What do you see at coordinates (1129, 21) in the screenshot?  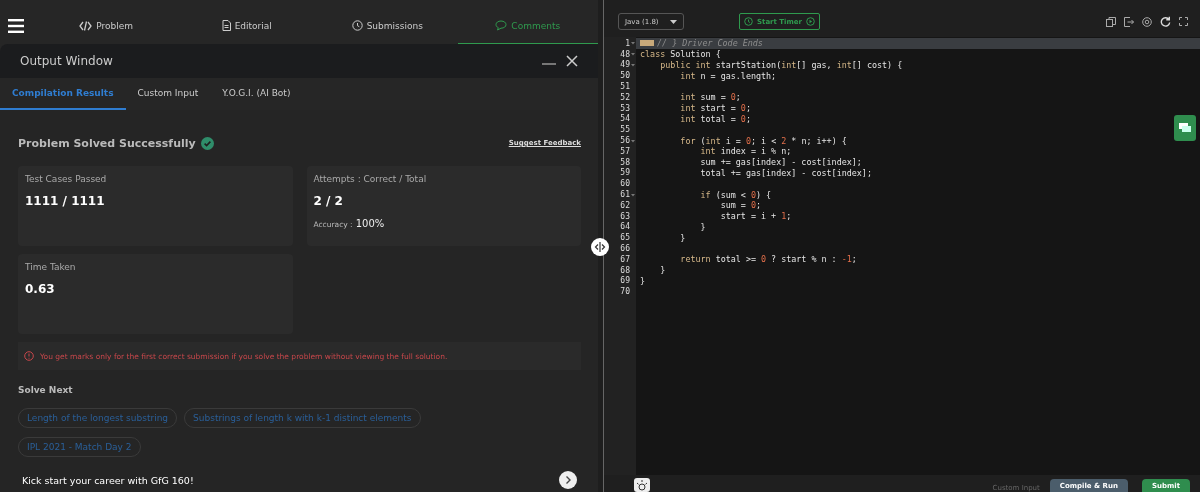 I see `export-icon` at bounding box center [1129, 21].